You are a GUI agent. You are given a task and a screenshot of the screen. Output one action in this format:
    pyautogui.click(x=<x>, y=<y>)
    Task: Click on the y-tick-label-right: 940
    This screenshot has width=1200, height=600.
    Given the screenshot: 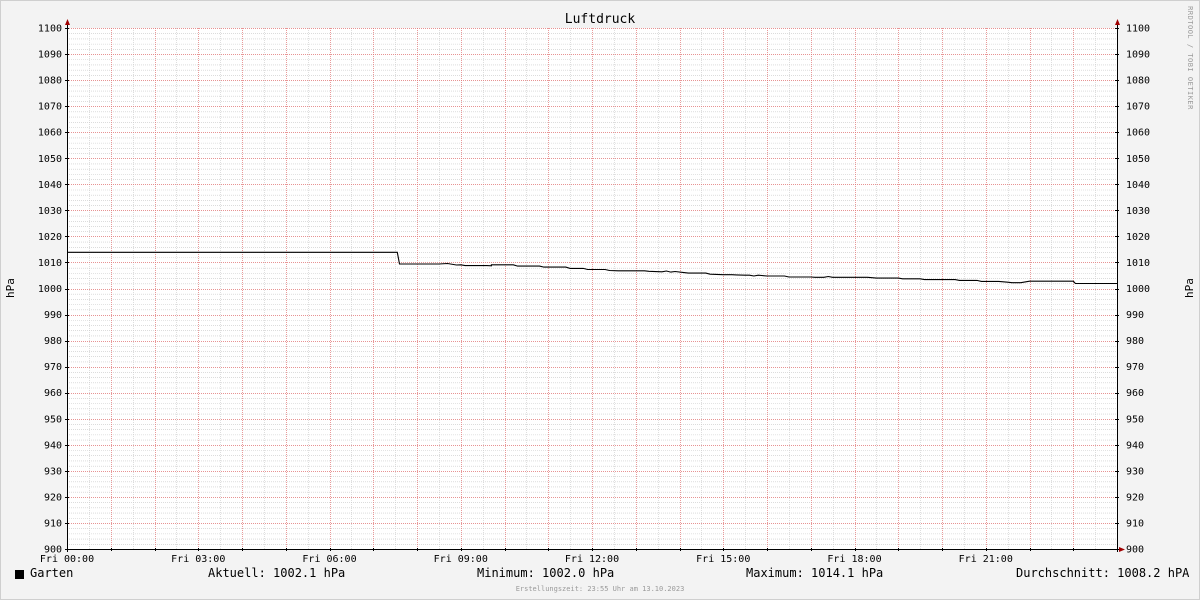 What is the action you would take?
    pyautogui.click(x=1135, y=445)
    